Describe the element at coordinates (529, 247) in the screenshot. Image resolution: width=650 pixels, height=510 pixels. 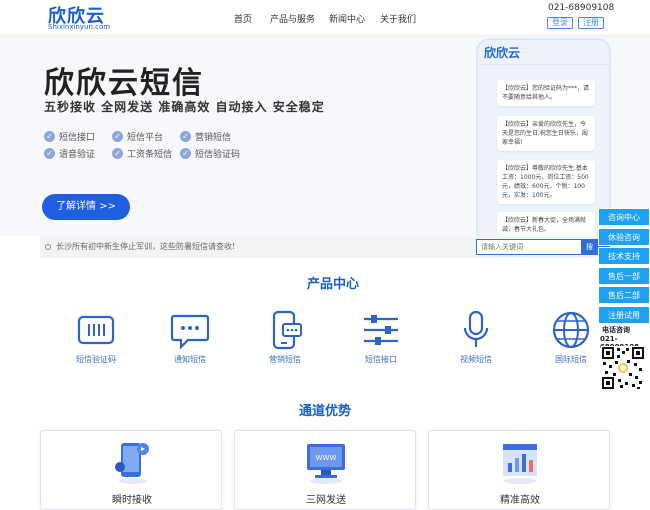
I see `search-input` at that location.